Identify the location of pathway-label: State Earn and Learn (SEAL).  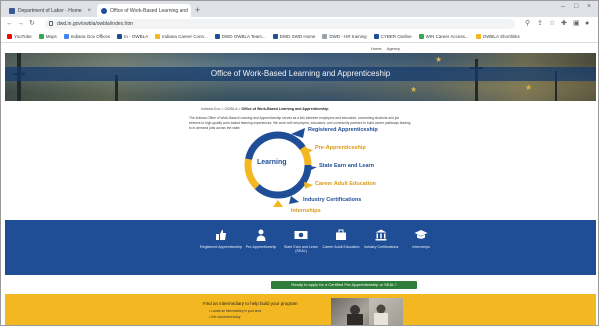
(301, 249).